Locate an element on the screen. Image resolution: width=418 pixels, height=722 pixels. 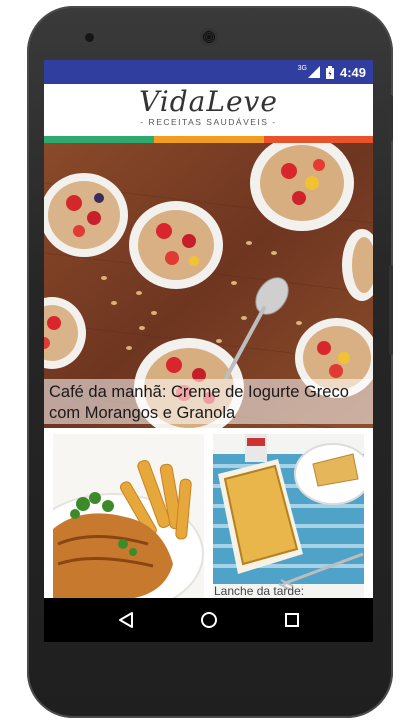
brand-logo: VidaLeve is located at coordinates (208, 101).